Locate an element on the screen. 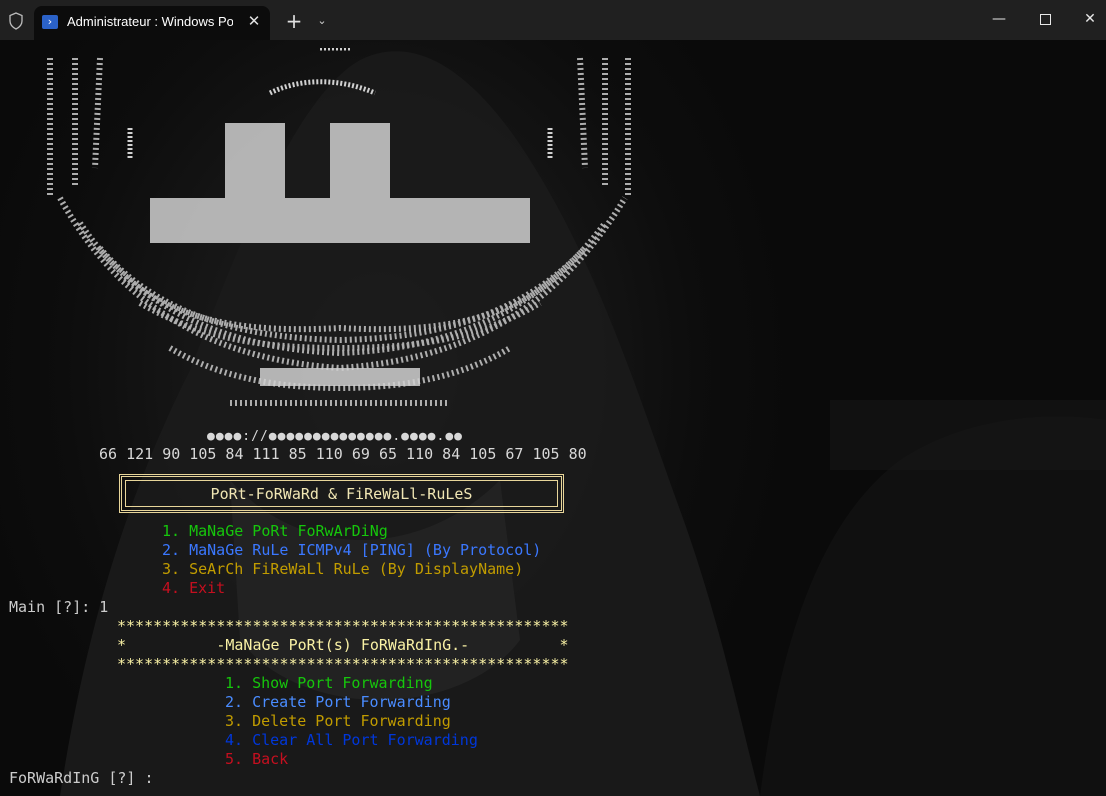 The height and width of the screenshot is (796, 1106). sub-menu-item-1: 1. Show Port Forwarding is located at coordinates (329, 683).